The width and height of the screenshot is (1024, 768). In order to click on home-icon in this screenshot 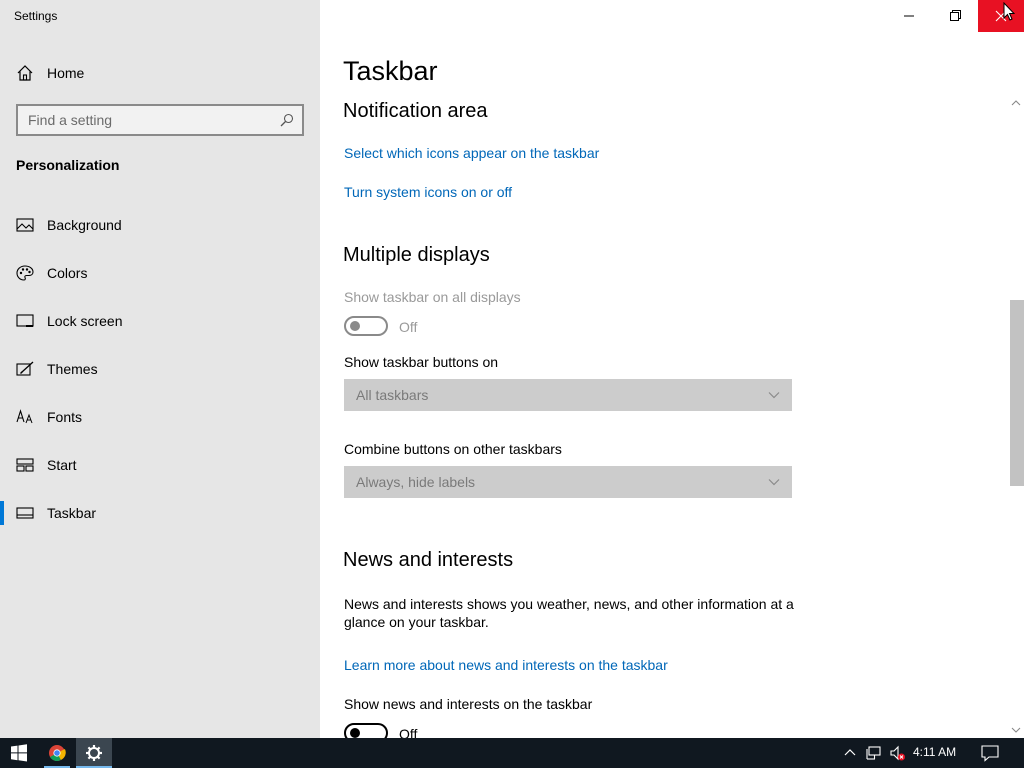, I will do `click(25, 73)`.